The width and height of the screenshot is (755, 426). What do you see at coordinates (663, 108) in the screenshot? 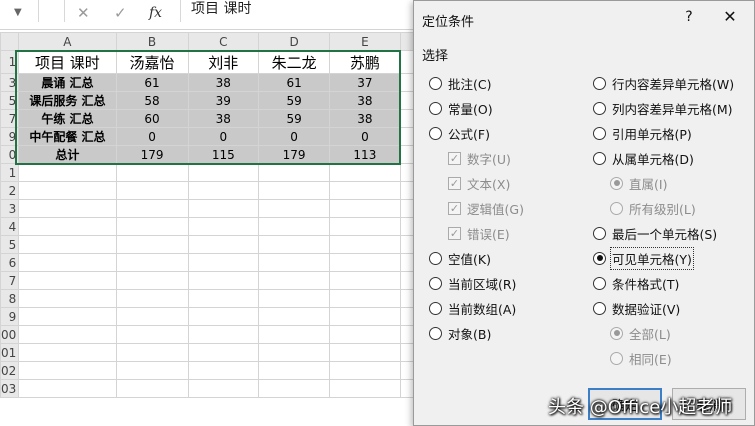
I see `option-right_options-1: 列内容差异单元格(M)` at bounding box center [663, 108].